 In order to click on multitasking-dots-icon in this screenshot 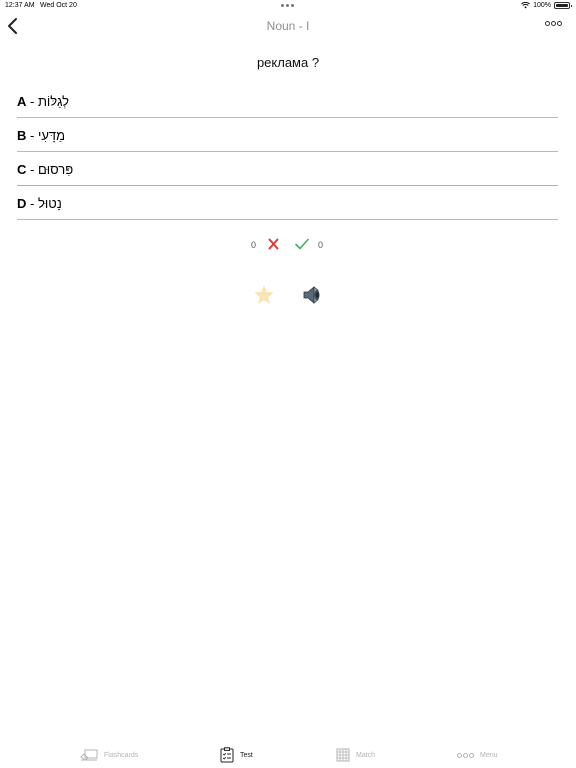, I will do `click(287, 5)`.